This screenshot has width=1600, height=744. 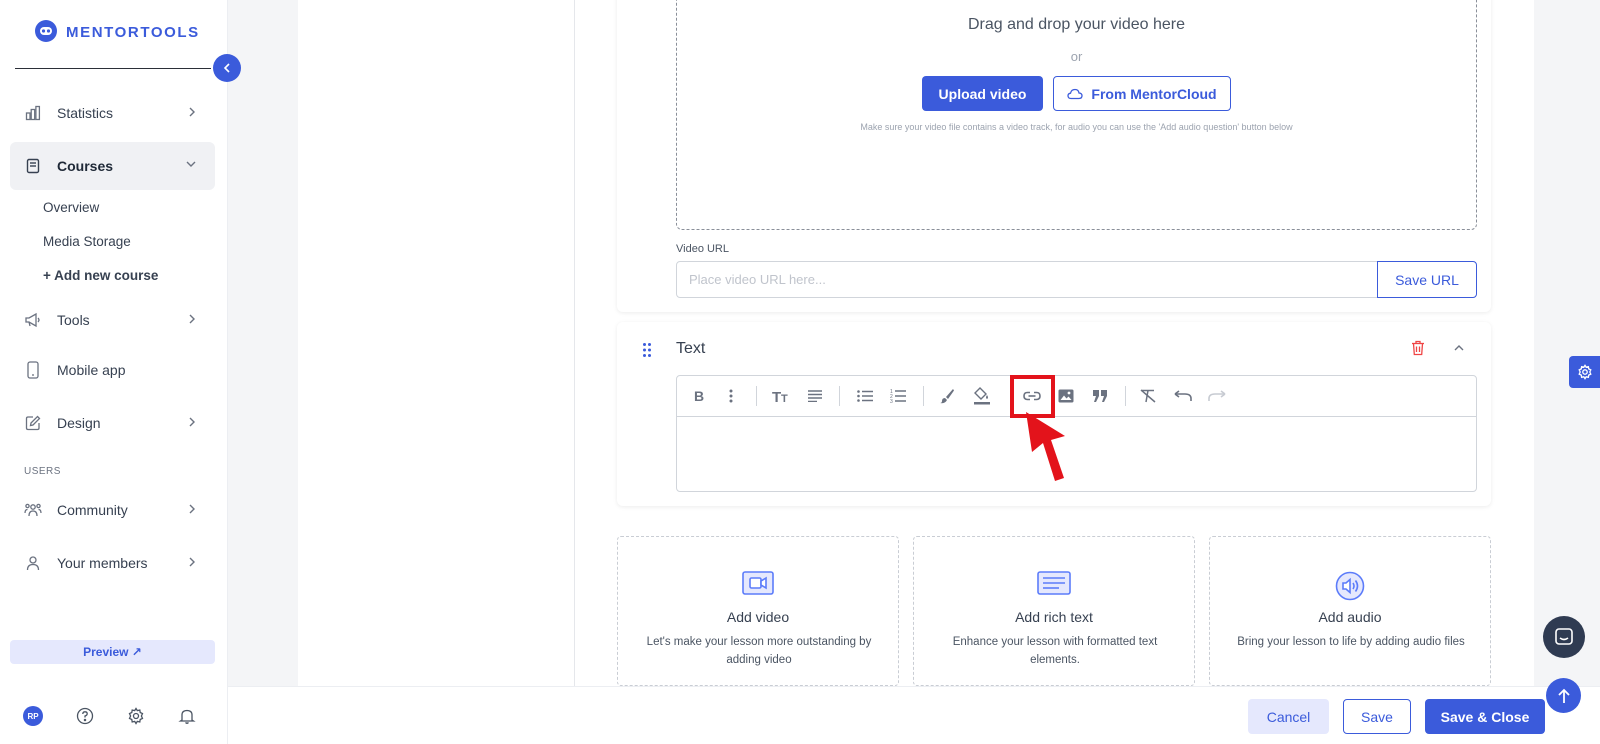 What do you see at coordinates (33, 510) in the screenshot?
I see `group-icon` at bounding box center [33, 510].